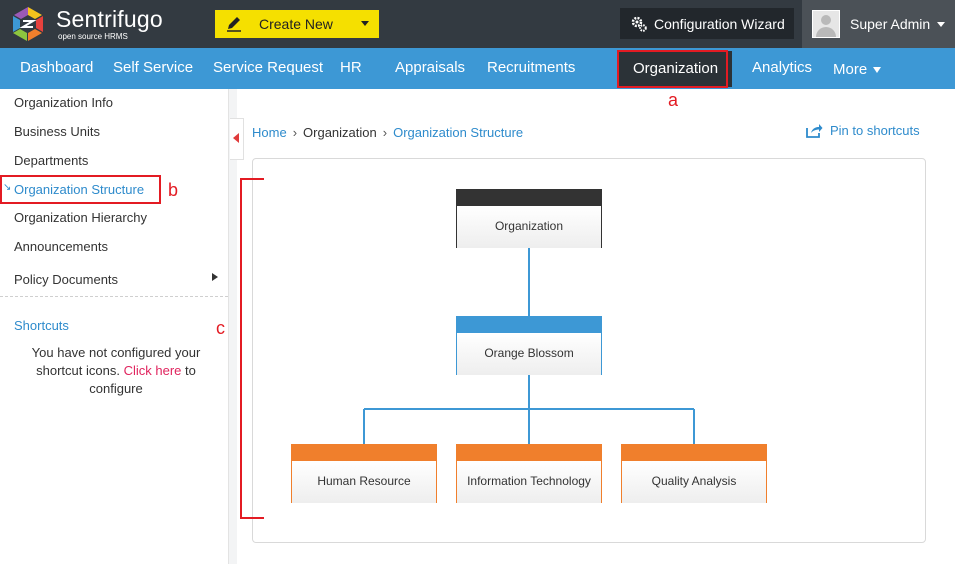 The image size is (955, 564). I want to click on create-new-label: Create New, so click(296, 24).